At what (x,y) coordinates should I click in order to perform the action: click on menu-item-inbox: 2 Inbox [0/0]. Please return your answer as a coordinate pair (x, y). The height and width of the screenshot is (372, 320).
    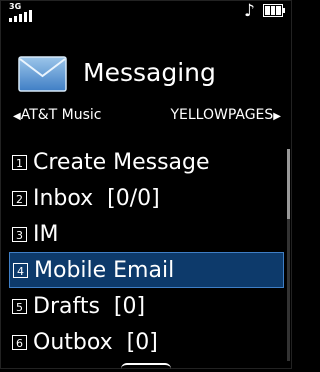
    Looking at the image, I should click on (146, 198).